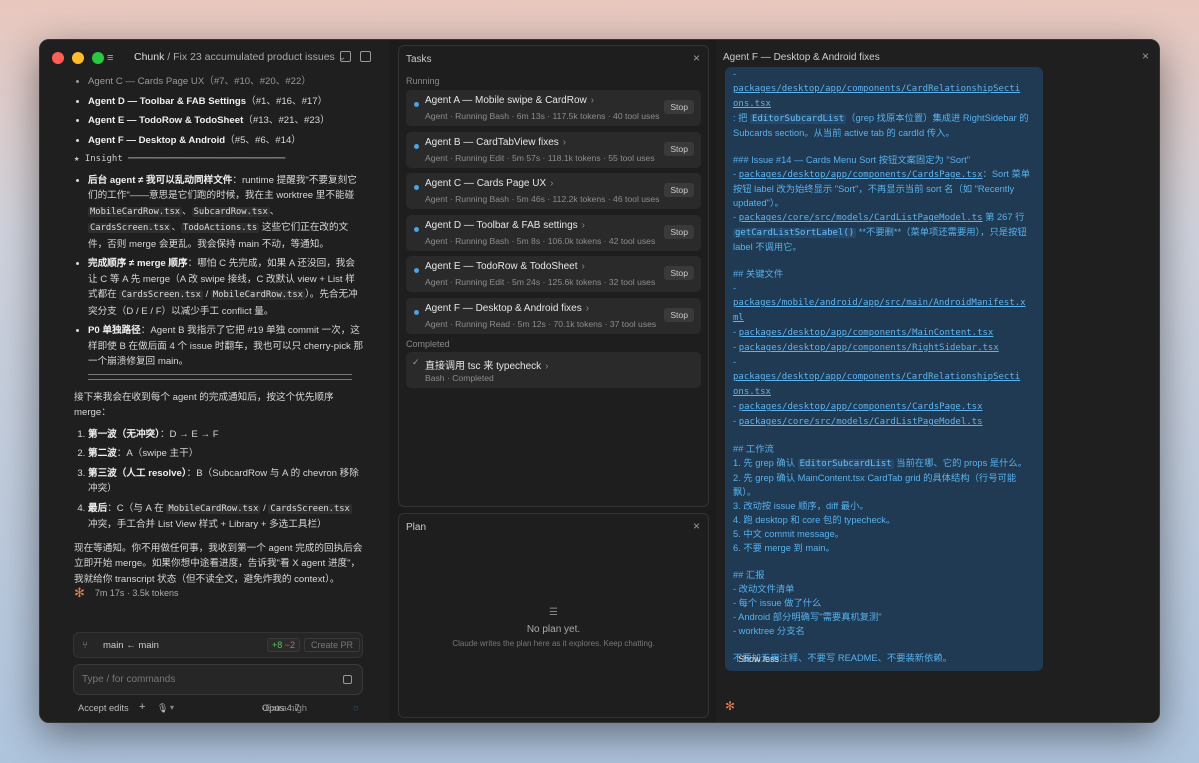  What do you see at coordinates (218, 645) in the screenshot?
I see `branch-bar: ⑂ main ← main +8 −2 Create PR` at bounding box center [218, 645].